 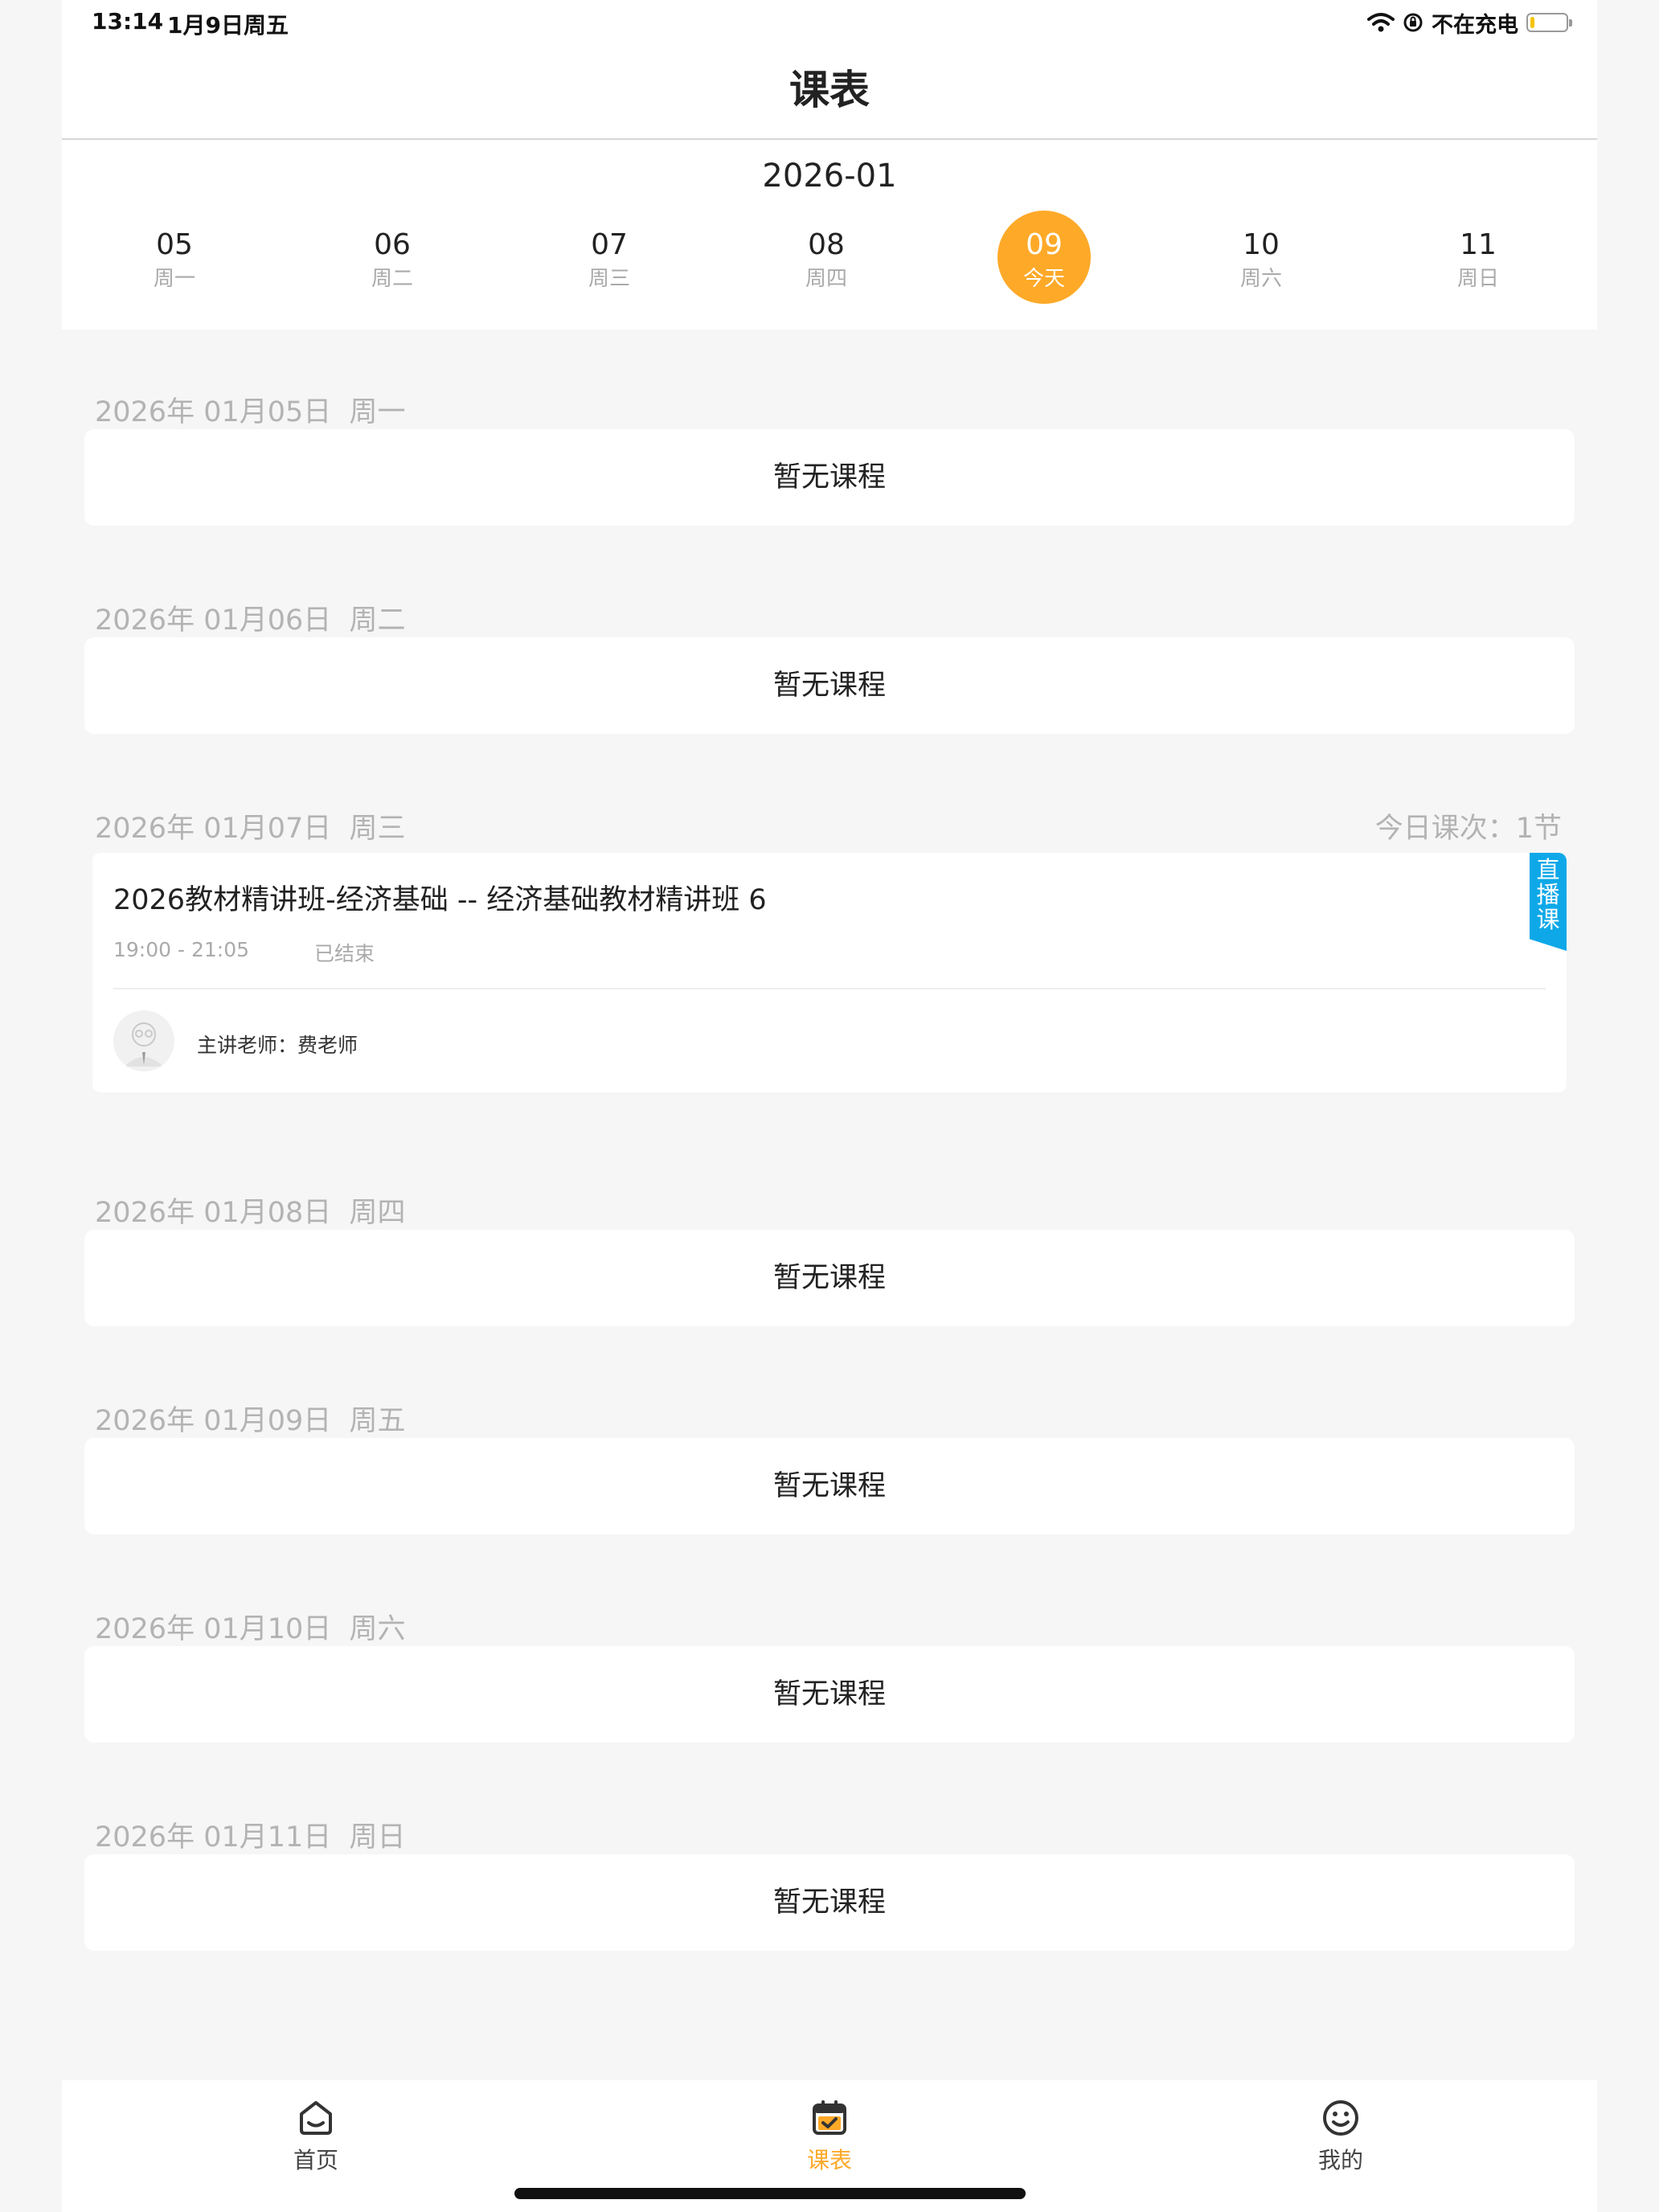 I want to click on calendar-day-weekday: 周日, so click(x=1477, y=279).